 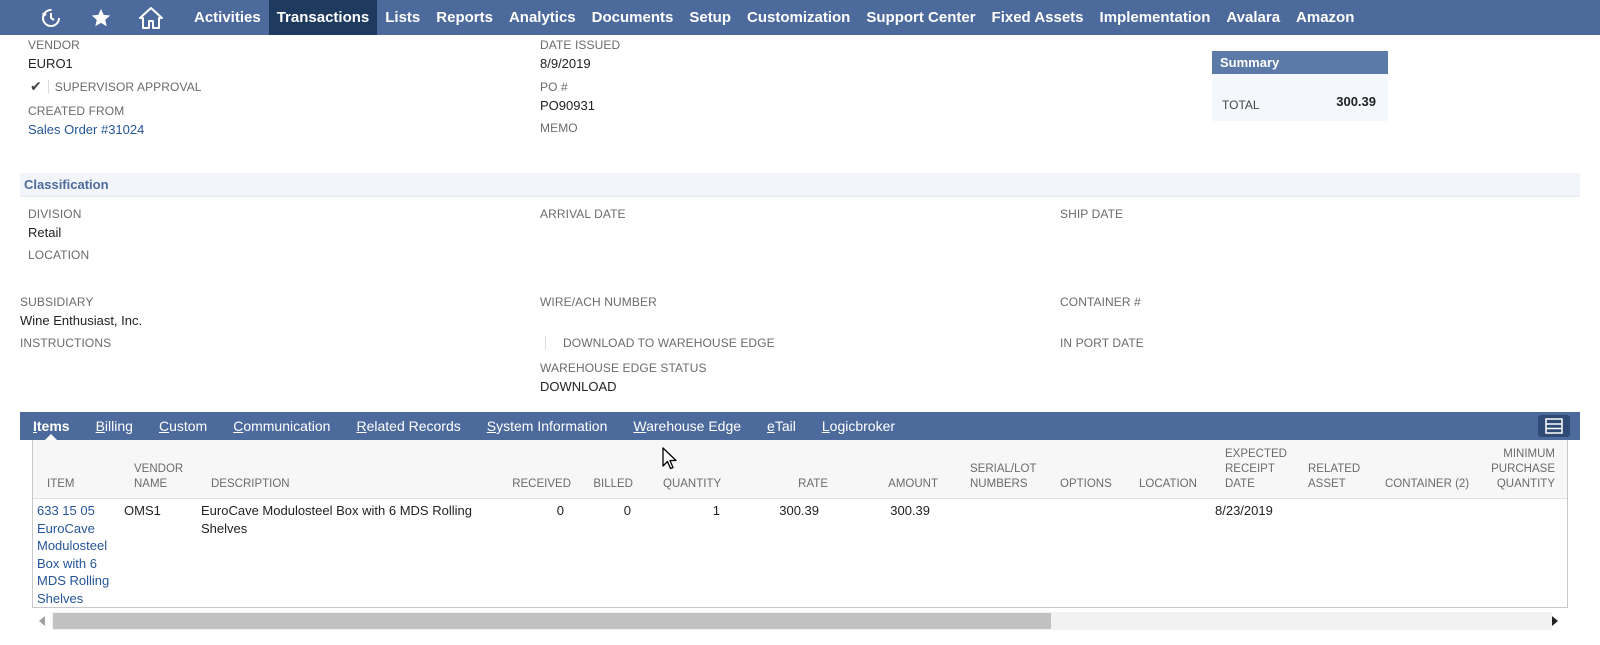 What do you see at coordinates (623, 377) in the screenshot?
I see `warehouse-edge-status-field: WAREHOUSE EDGE STATUS DOWNLOAD` at bounding box center [623, 377].